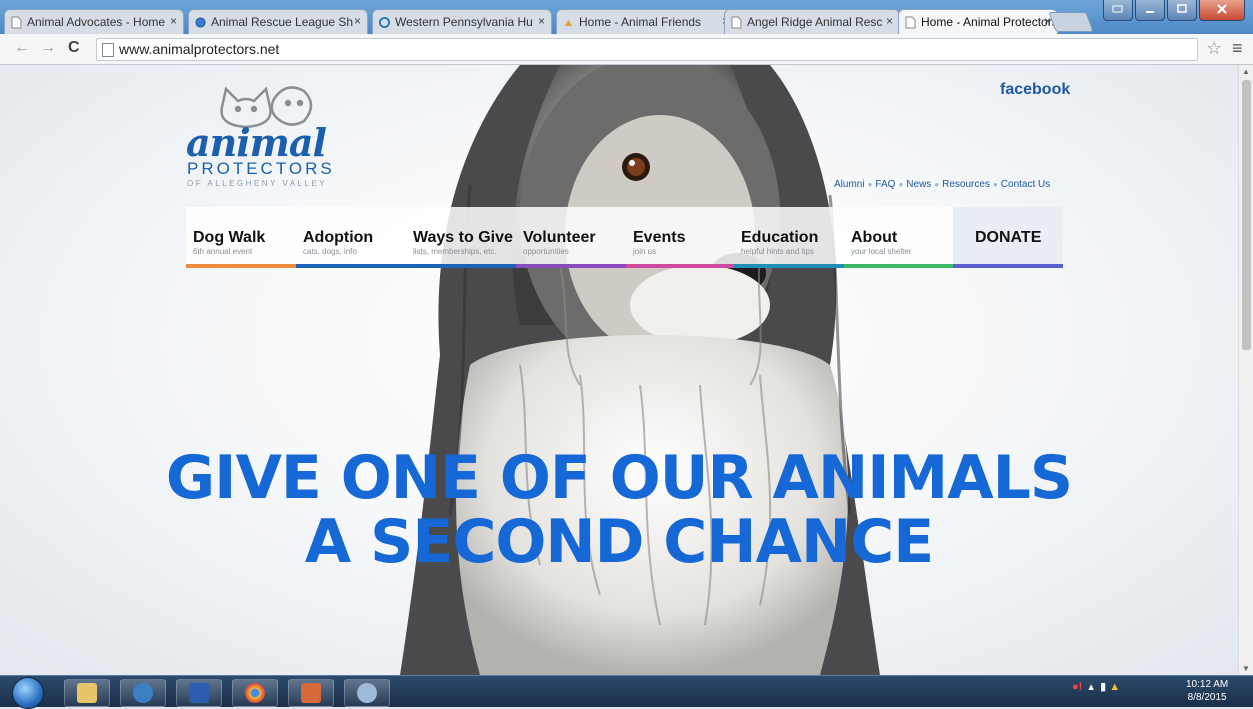  What do you see at coordinates (22, 48) in the screenshot?
I see `back-arrow-icon: ←` at bounding box center [22, 48].